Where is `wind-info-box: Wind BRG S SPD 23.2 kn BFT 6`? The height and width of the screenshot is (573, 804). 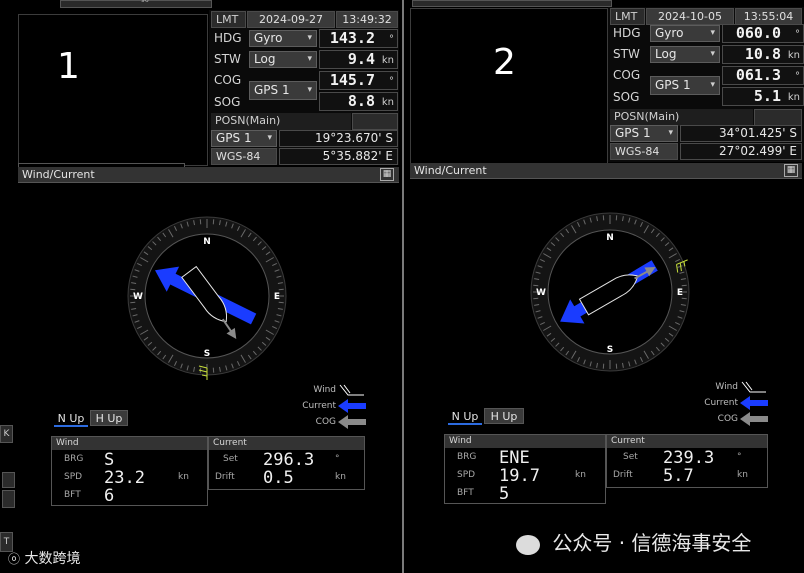
wind-info-box: Wind BRG S SPD 23.2 kn BFT 6 is located at coordinates (129, 471).